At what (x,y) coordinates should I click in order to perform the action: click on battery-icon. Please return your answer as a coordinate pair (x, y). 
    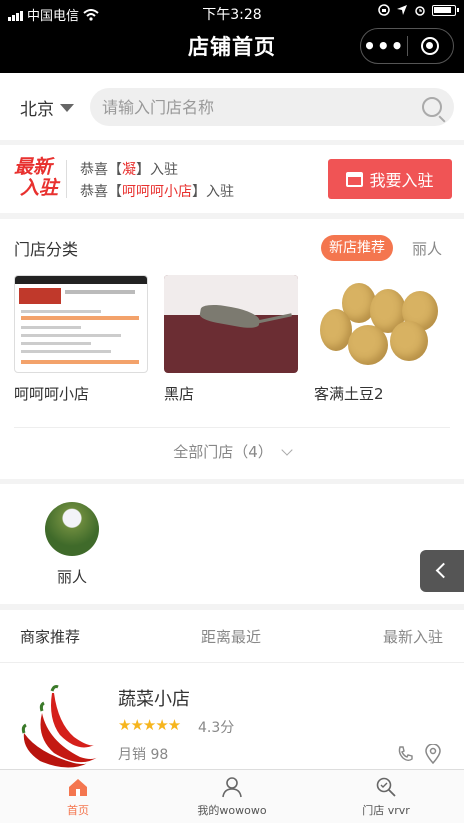
    Looking at the image, I should click on (445, 10).